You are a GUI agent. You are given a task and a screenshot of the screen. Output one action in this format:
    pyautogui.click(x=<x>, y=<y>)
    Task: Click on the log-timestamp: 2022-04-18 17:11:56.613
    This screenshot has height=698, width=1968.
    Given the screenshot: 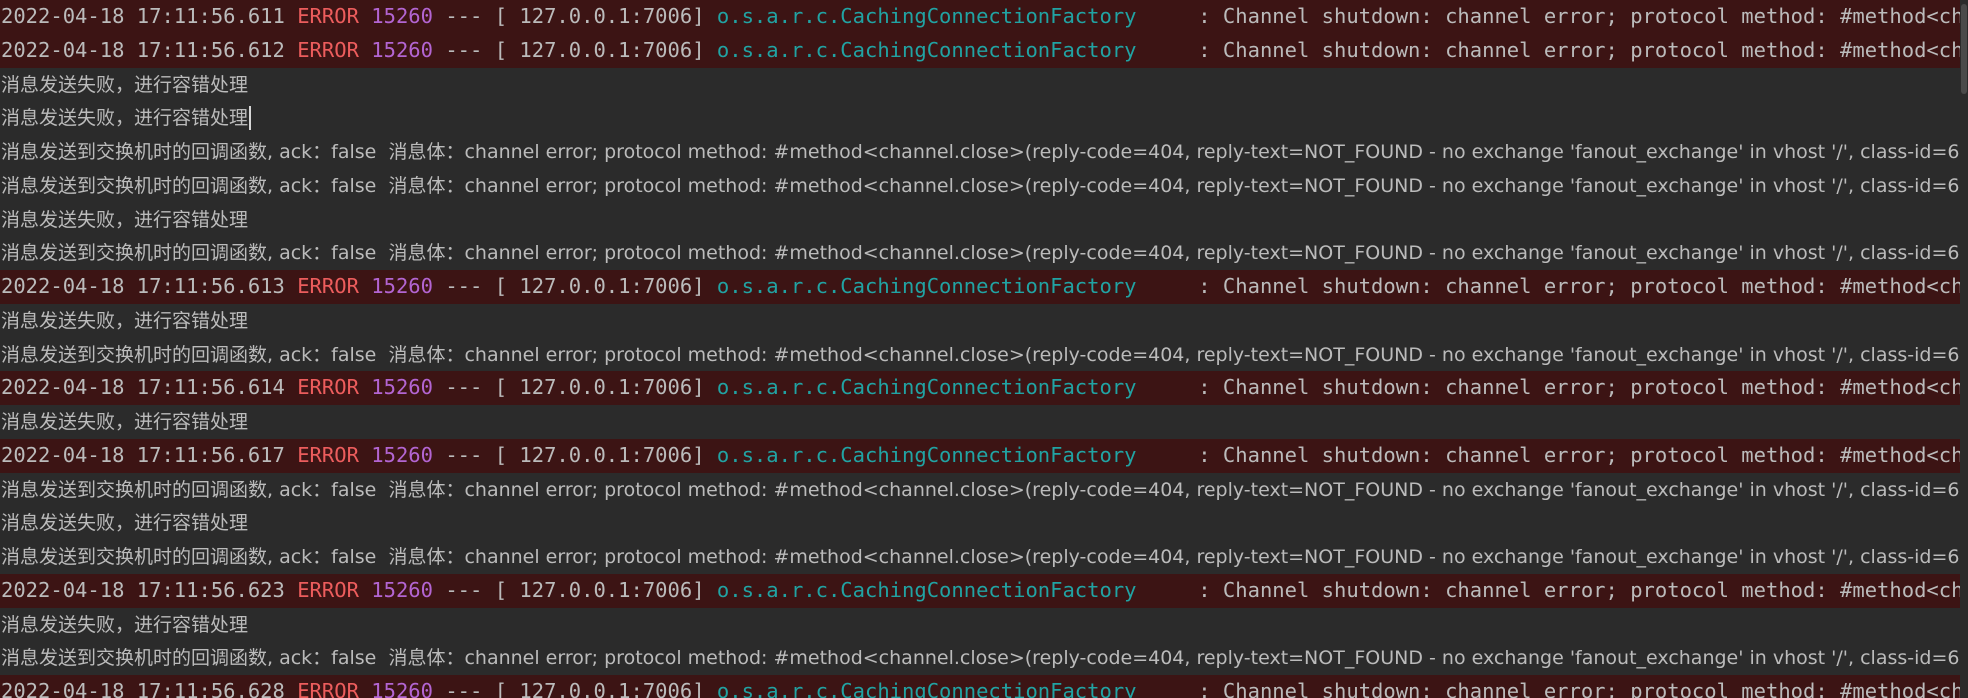 What is the action you would take?
    pyautogui.click(x=143, y=286)
    